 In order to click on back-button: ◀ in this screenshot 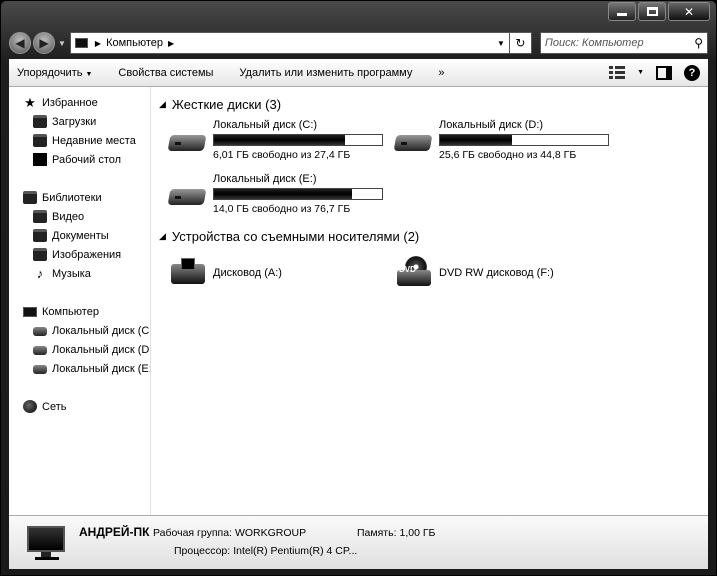, I will do `click(20, 43)`.